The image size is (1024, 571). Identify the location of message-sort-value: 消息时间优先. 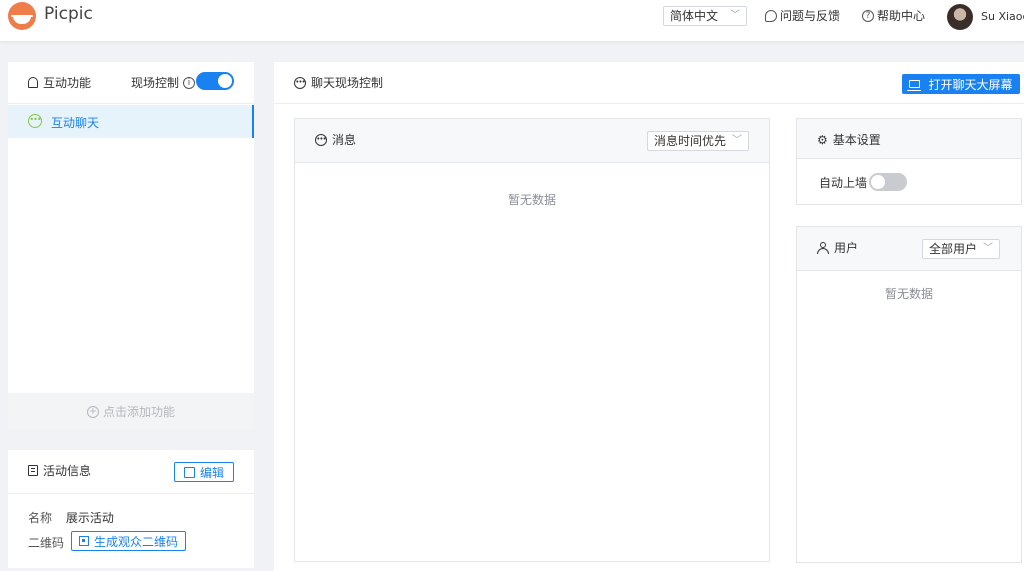
(690, 141).